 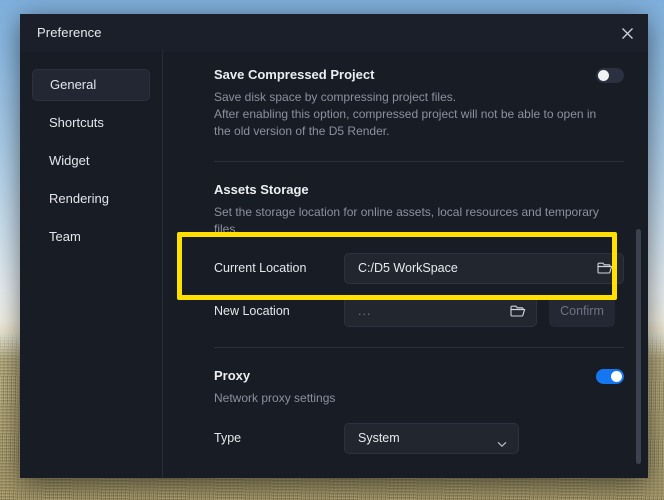 I want to click on new-location-row: New Location ... Confirm, so click(x=419, y=311).